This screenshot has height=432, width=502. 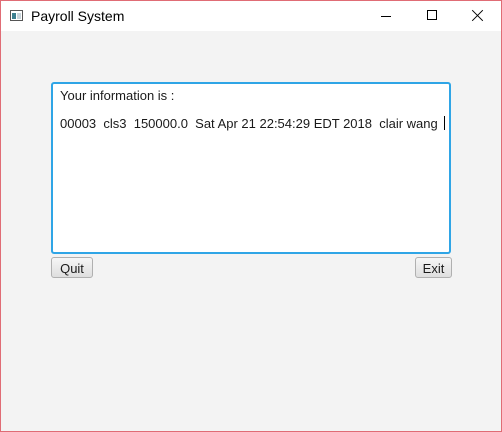 I want to click on window-title: Payroll System, so click(x=78, y=16).